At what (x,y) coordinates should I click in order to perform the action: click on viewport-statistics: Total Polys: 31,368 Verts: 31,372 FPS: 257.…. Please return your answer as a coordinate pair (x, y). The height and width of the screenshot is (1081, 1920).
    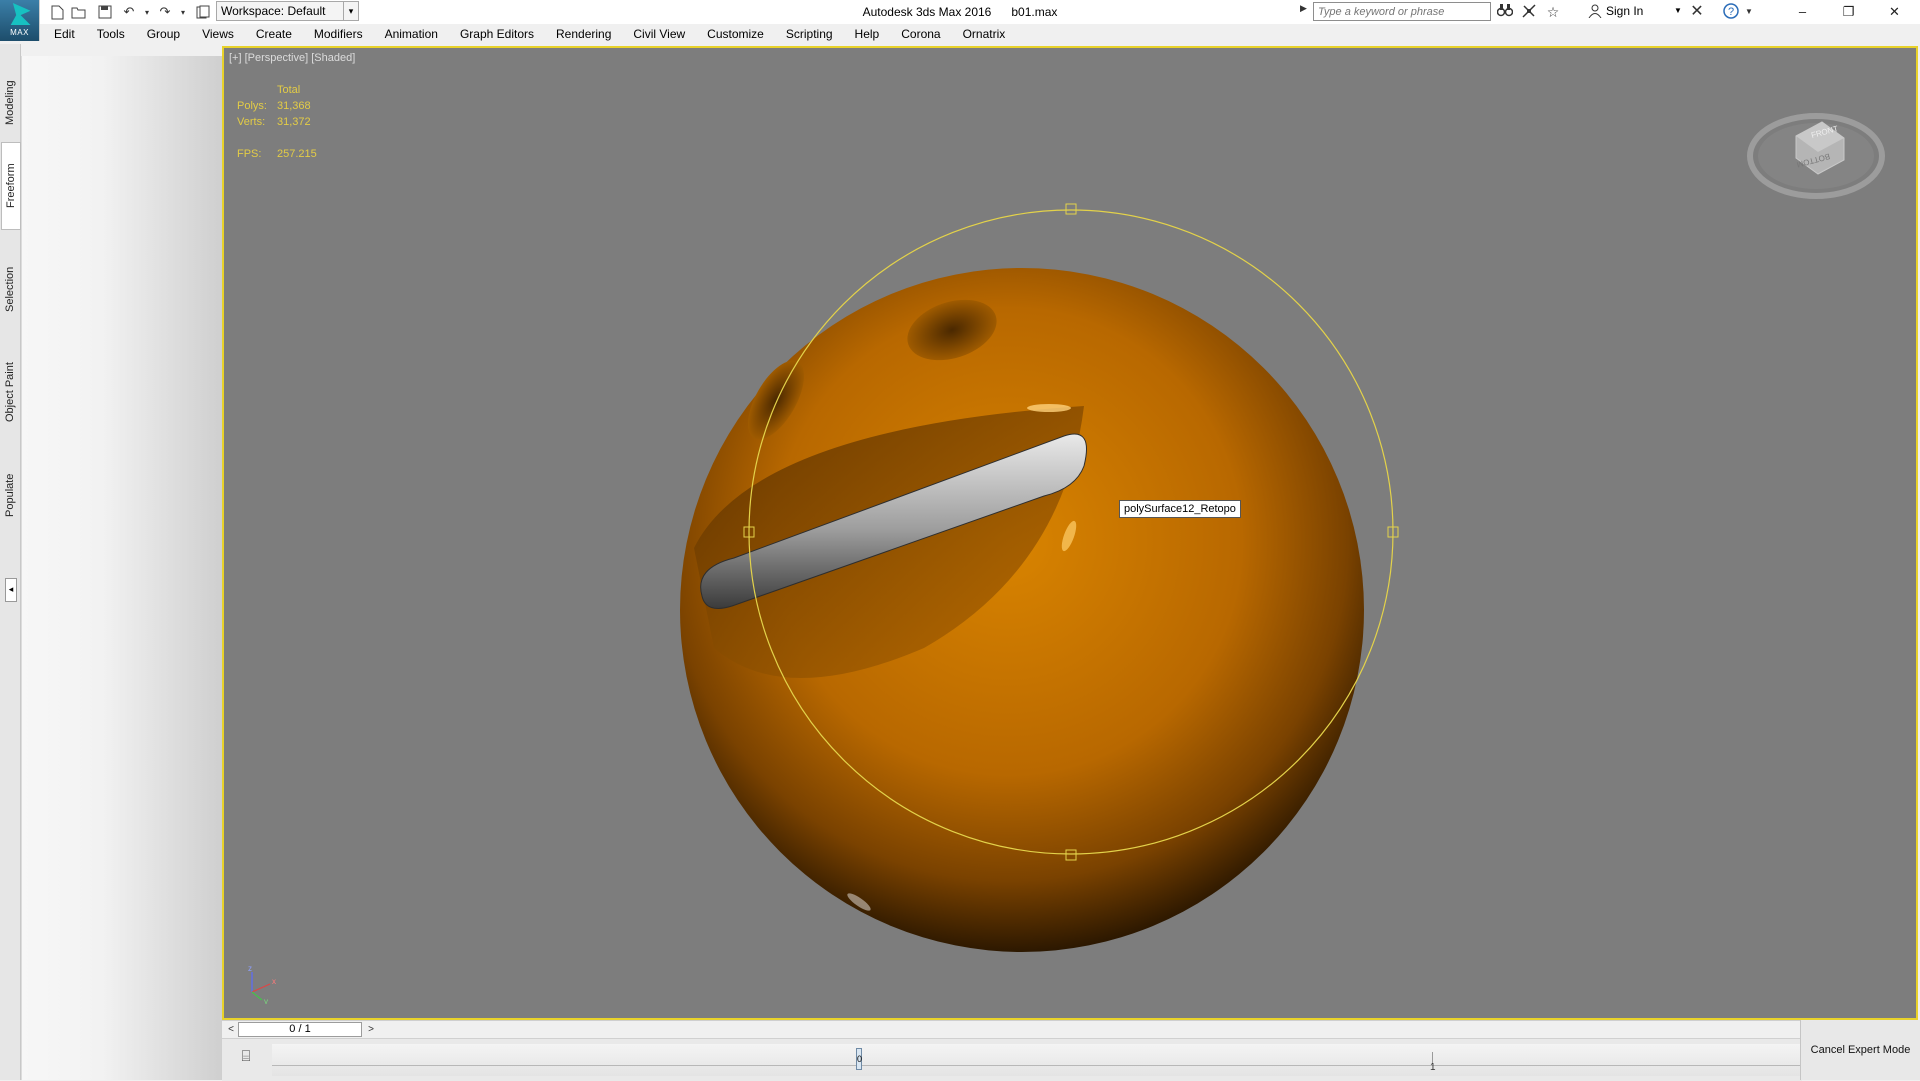
    Looking at the image, I should click on (277, 122).